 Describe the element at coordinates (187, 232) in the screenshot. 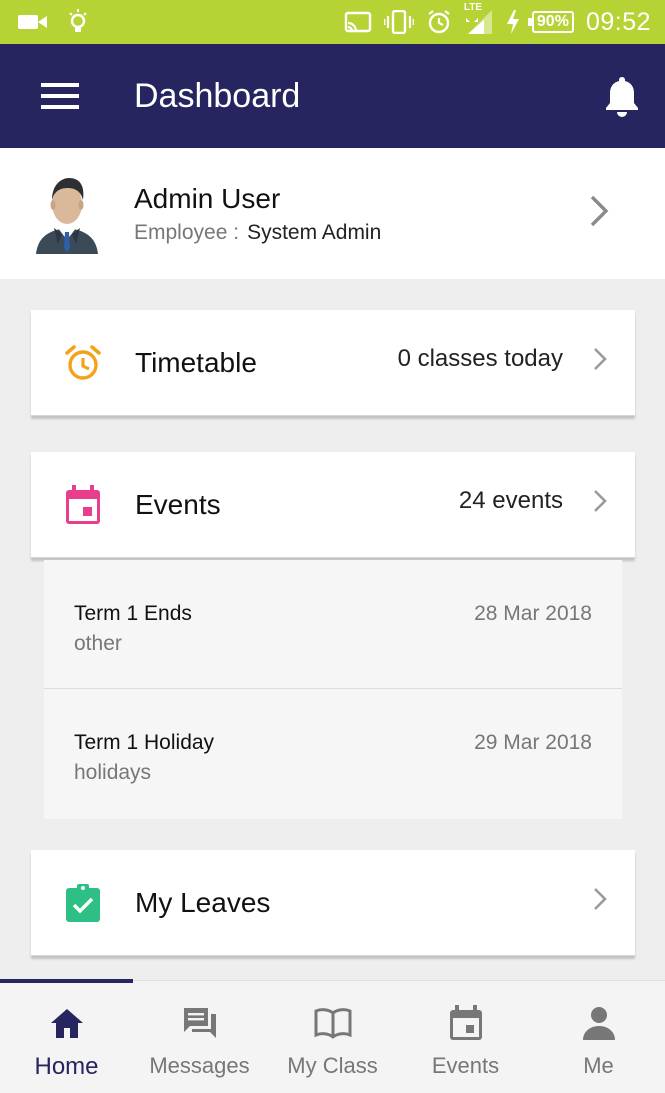

I see `profile-role-label: Employee :` at that location.